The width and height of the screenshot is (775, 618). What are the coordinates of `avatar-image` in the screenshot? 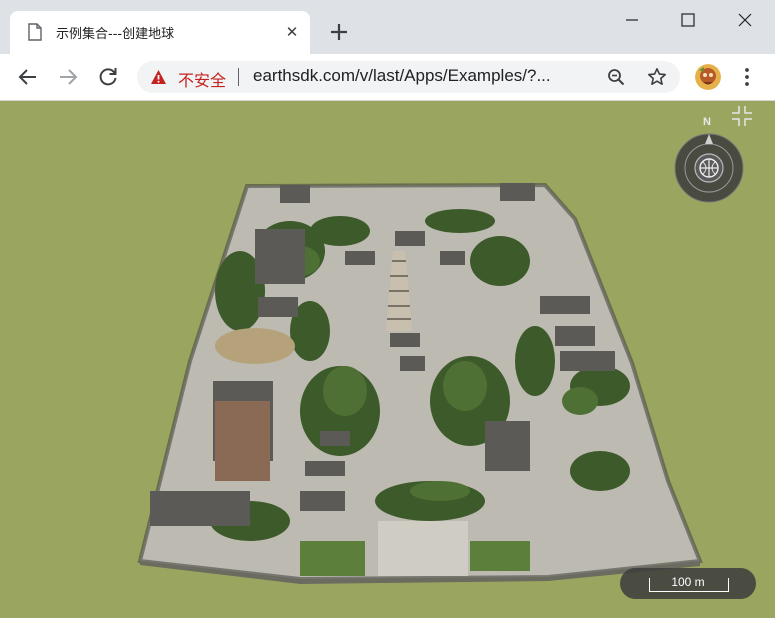 It's located at (708, 77).